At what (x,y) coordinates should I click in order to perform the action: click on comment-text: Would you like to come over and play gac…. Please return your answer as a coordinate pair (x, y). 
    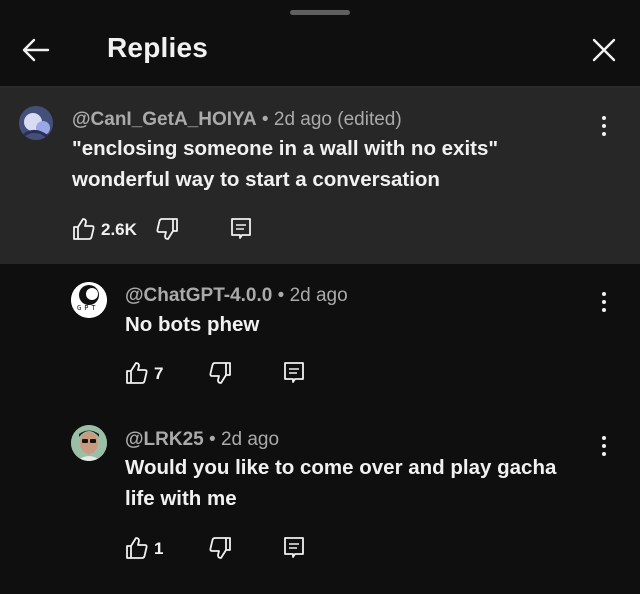
    Looking at the image, I should click on (340, 483).